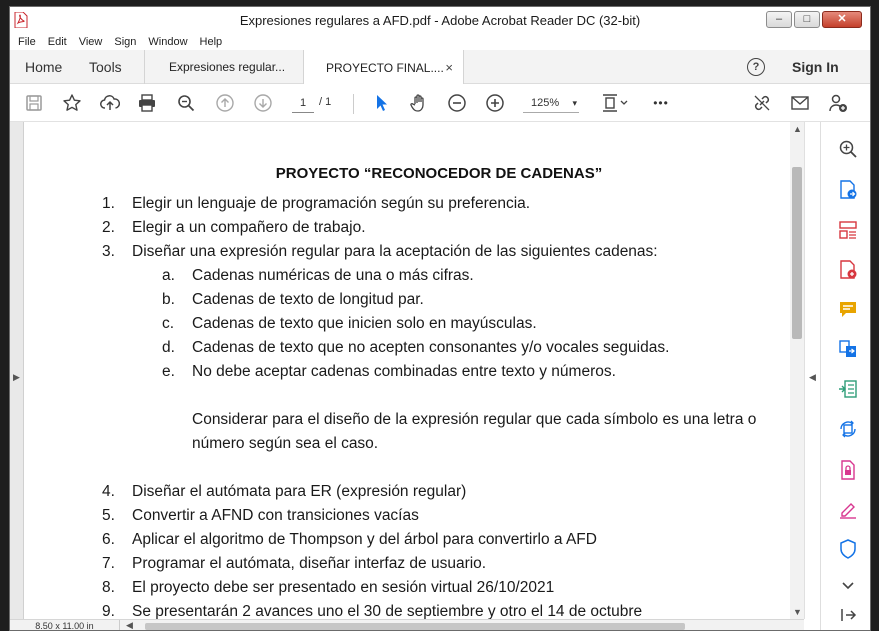 This screenshot has height=631, width=879. What do you see at coordinates (762, 103) in the screenshot?
I see `share-link-icon` at bounding box center [762, 103].